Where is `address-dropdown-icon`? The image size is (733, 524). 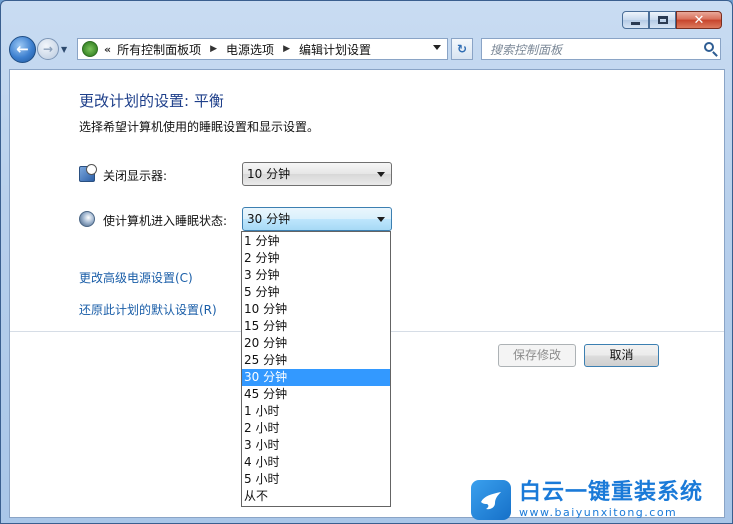
address-dropdown-icon is located at coordinates (437, 47).